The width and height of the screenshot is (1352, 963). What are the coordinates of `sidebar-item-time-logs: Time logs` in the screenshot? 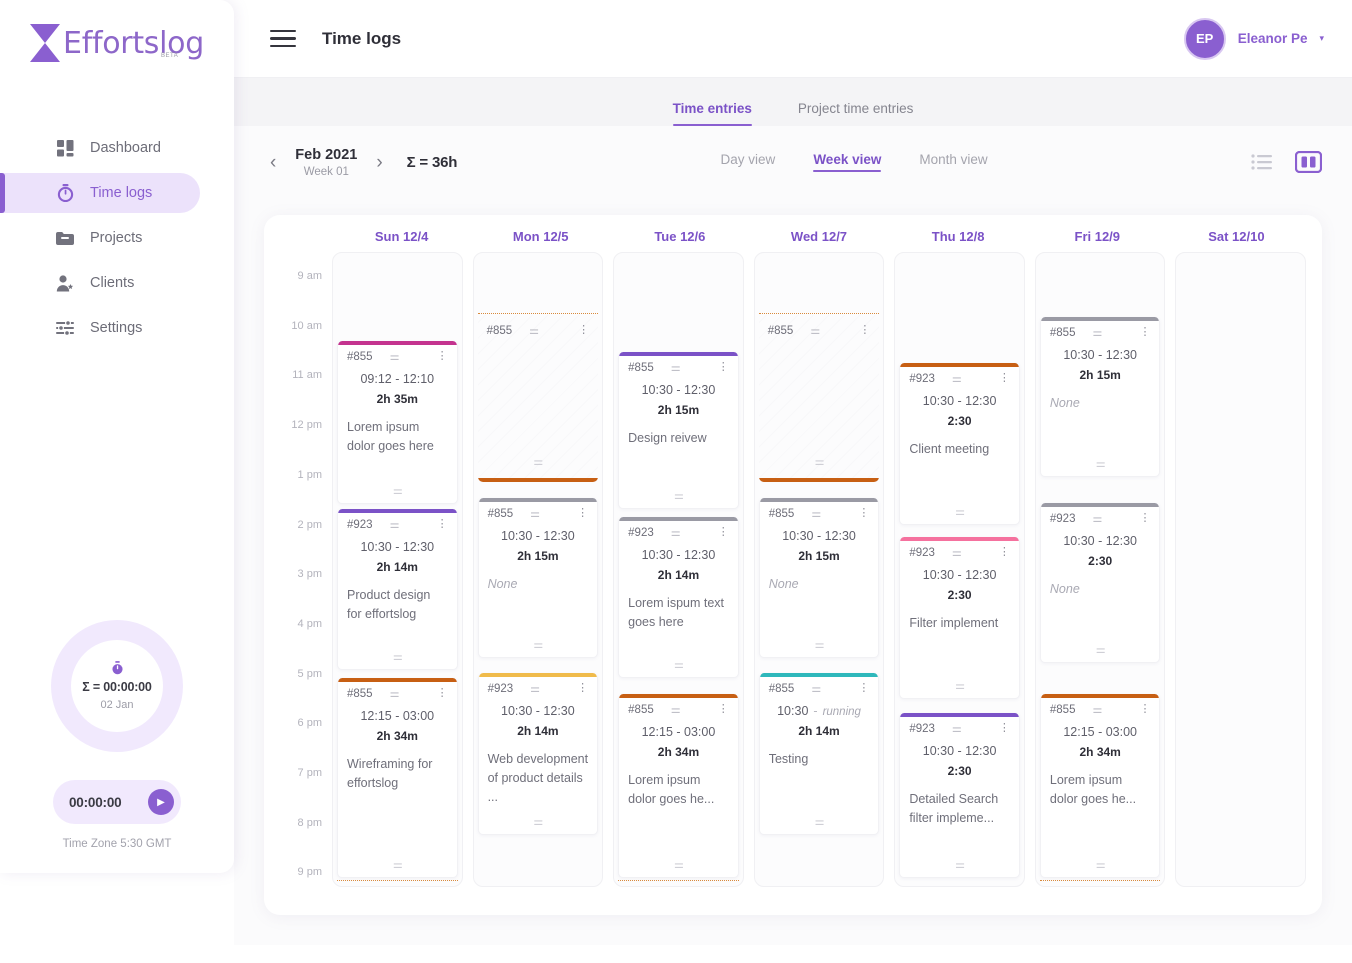 It's located at (100, 193).